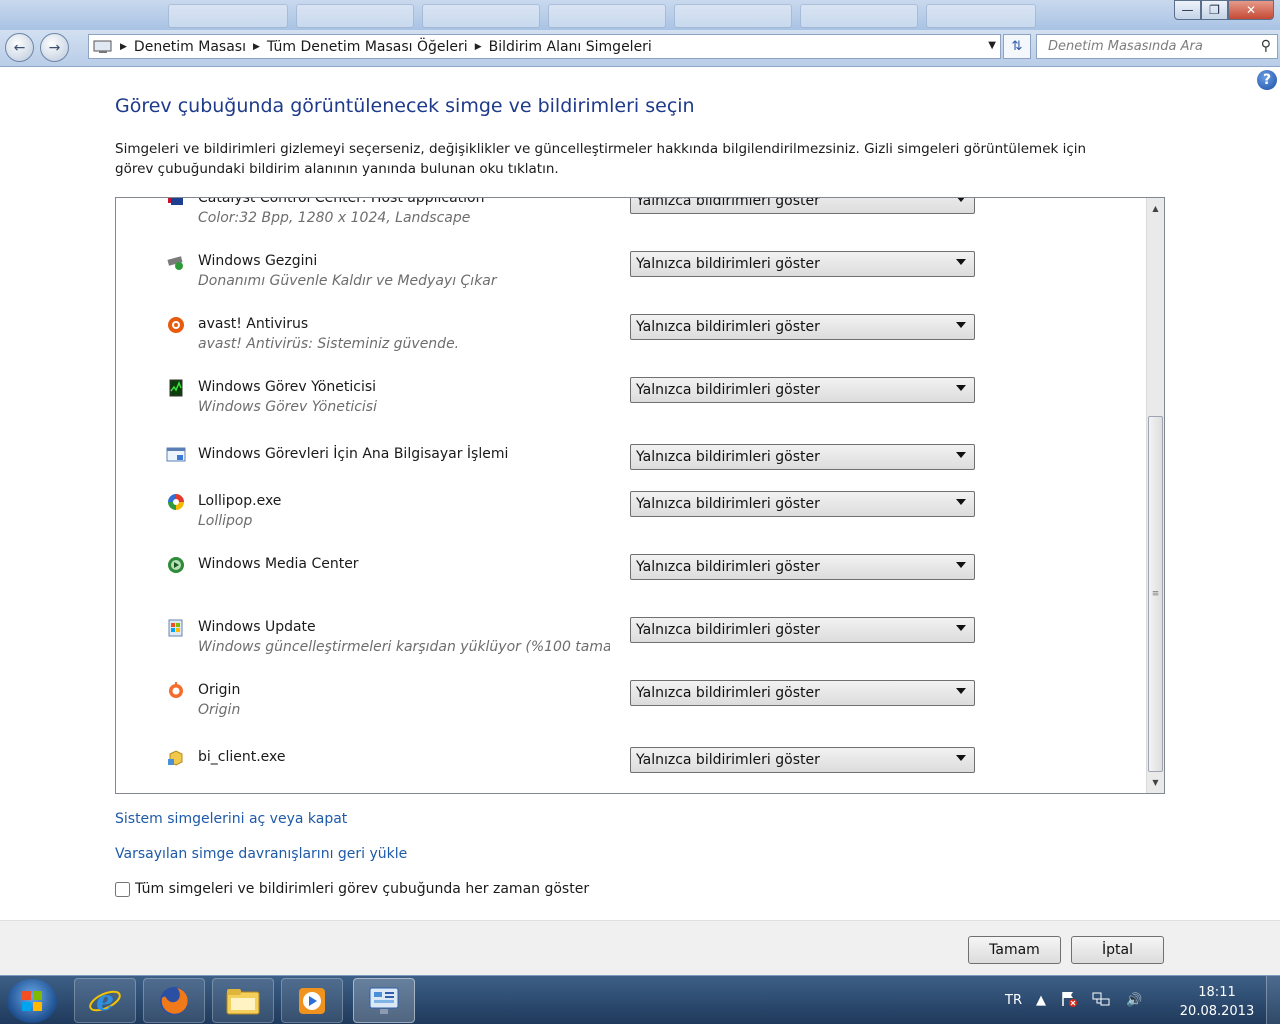 The height and width of the screenshot is (1024, 1280). What do you see at coordinates (242, 757) in the screenshot?
I see `item-name: bi_client.exe` at bounding box center [242, 757].